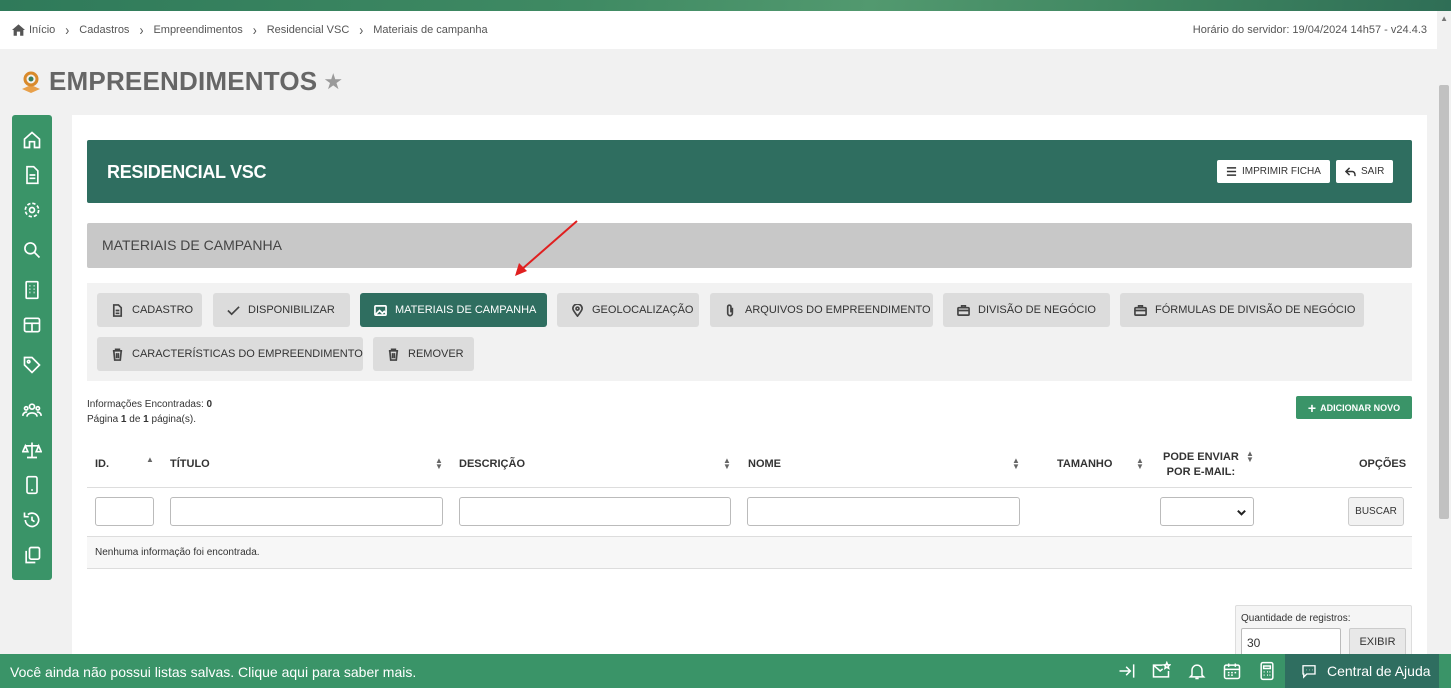  What do you see at coordinates (32, 347) in the screenshot?
I see `side-navigation` at bounding box center [32, 347].